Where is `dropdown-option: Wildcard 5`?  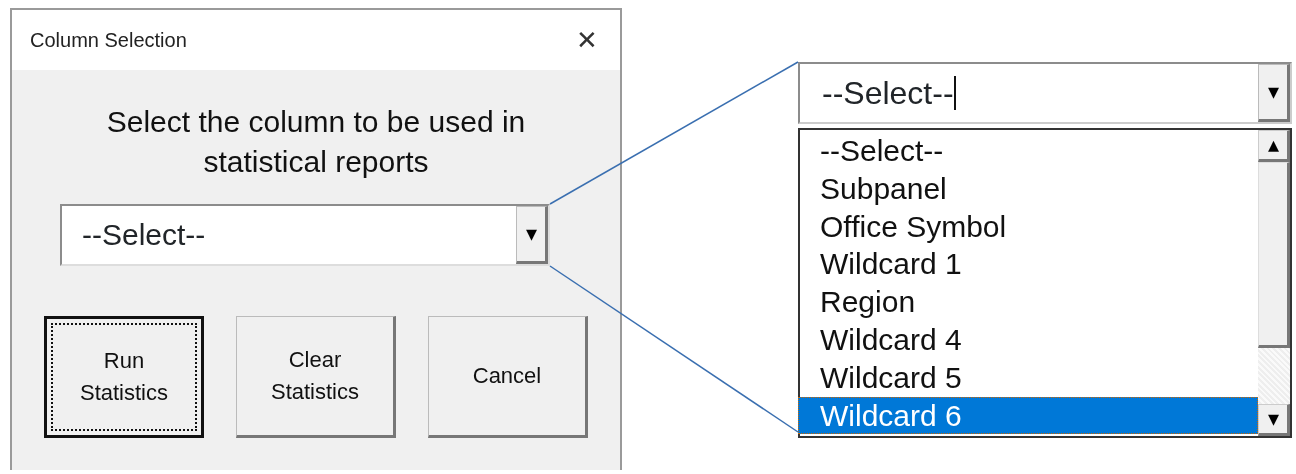
dropdown-option: Wildcard 5 is located at coordinates (1028, 377).